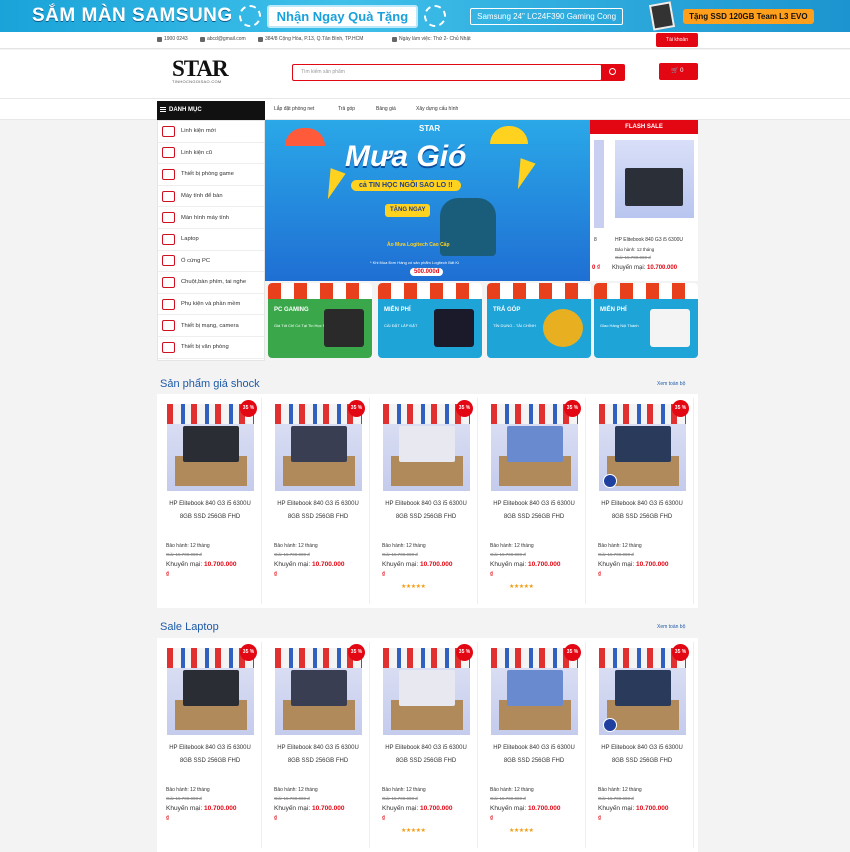 This screenshot has height=852, width=850. I want to click on rating-stars: ★★★★★, so click(521, 831).